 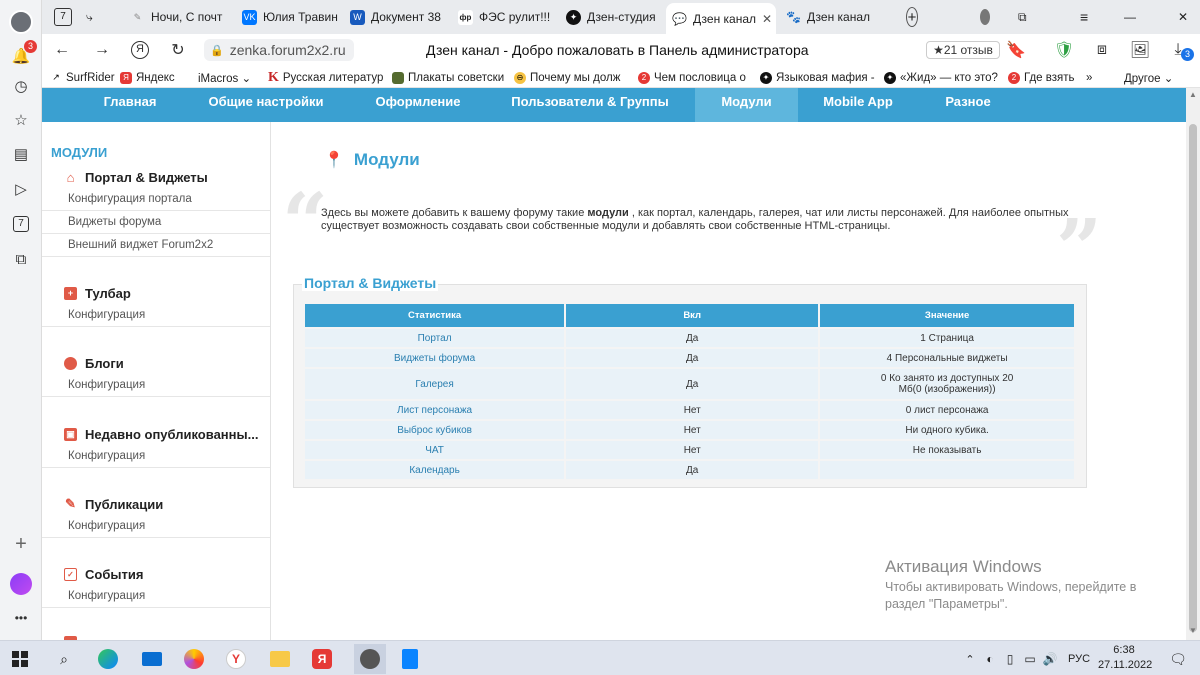 I want to click on nav-design: Оформление, so click(x=418, y=105).